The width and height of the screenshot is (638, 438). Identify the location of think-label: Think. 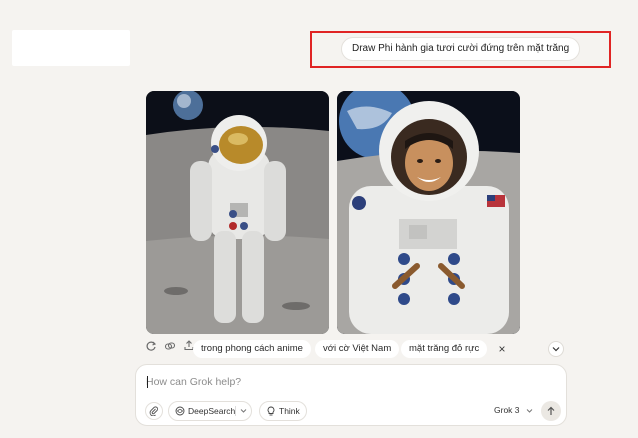
(289, 411).